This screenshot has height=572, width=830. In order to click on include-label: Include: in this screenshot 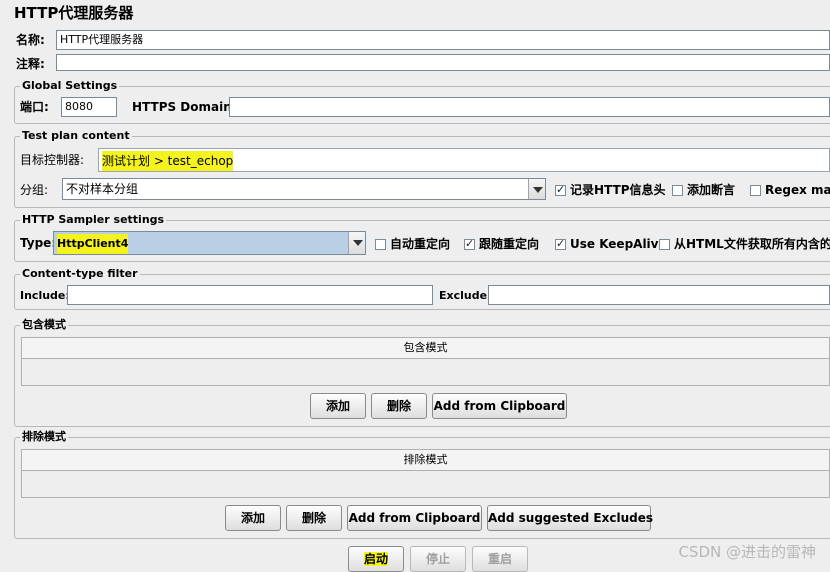, I will do `click(45, 295)`.